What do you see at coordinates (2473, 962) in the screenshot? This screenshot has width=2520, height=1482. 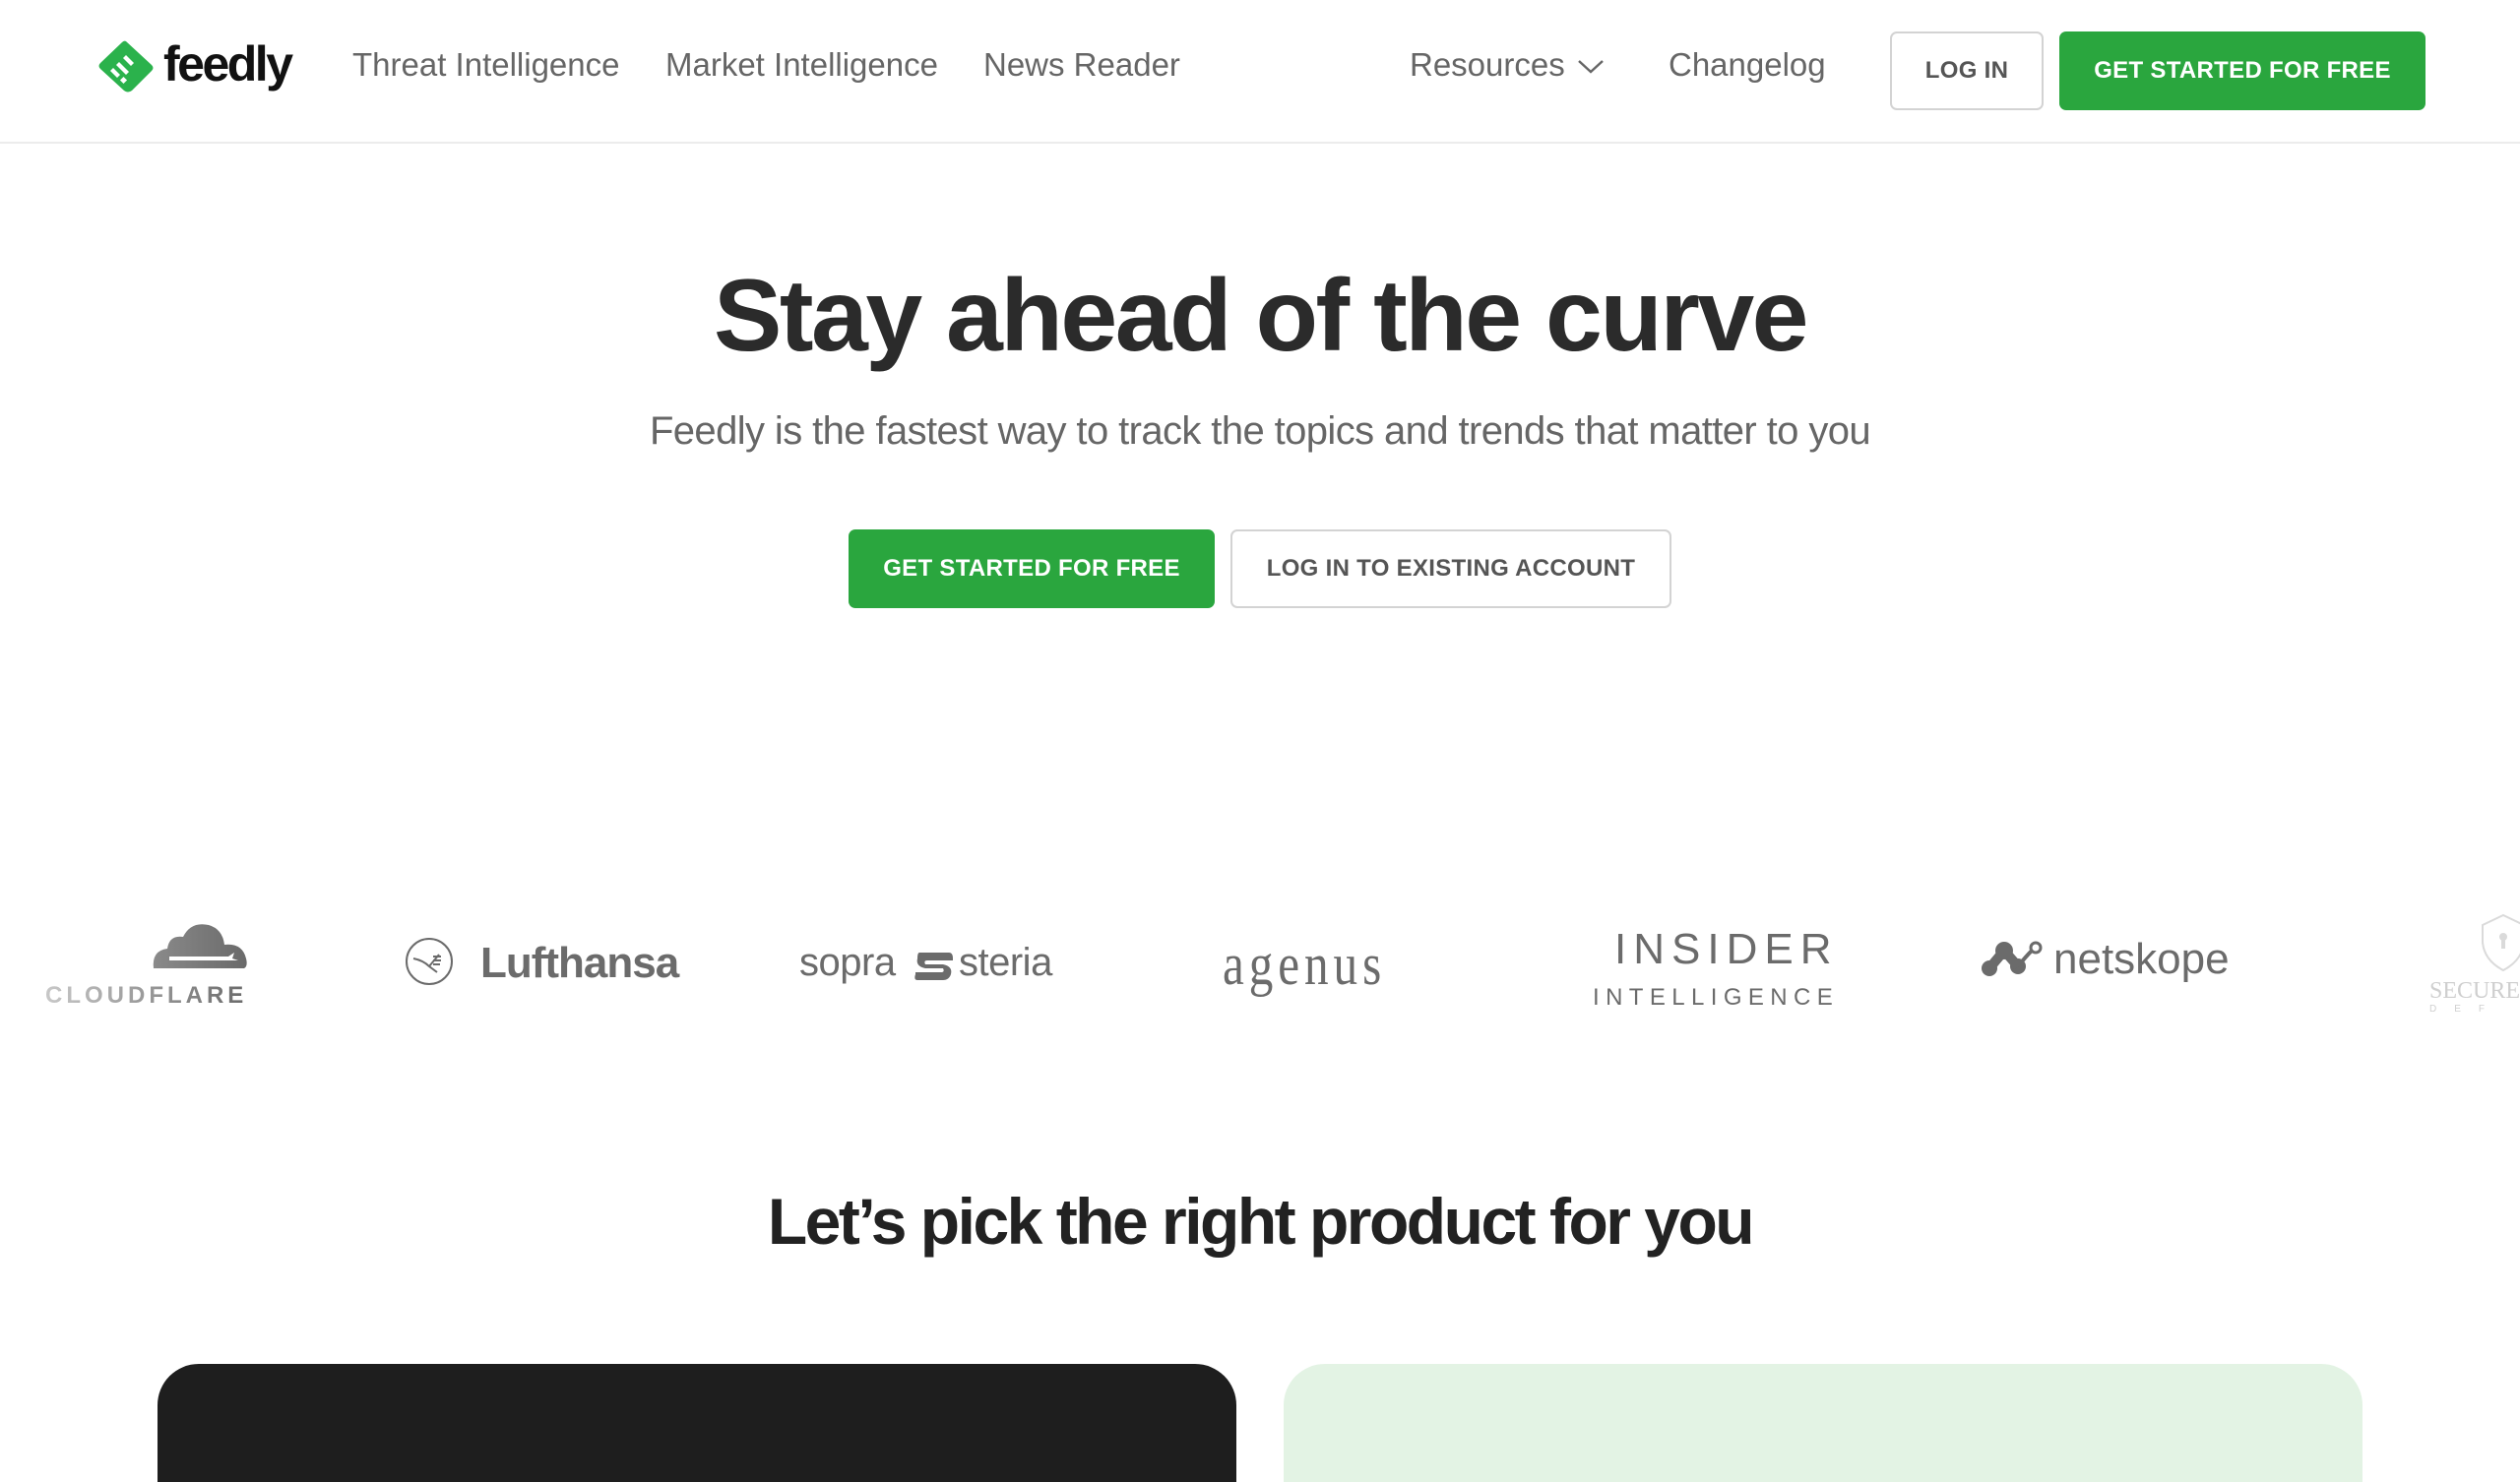 I see `logo-secure-def: SECURE DEF` at bounding box center [2473, 962].